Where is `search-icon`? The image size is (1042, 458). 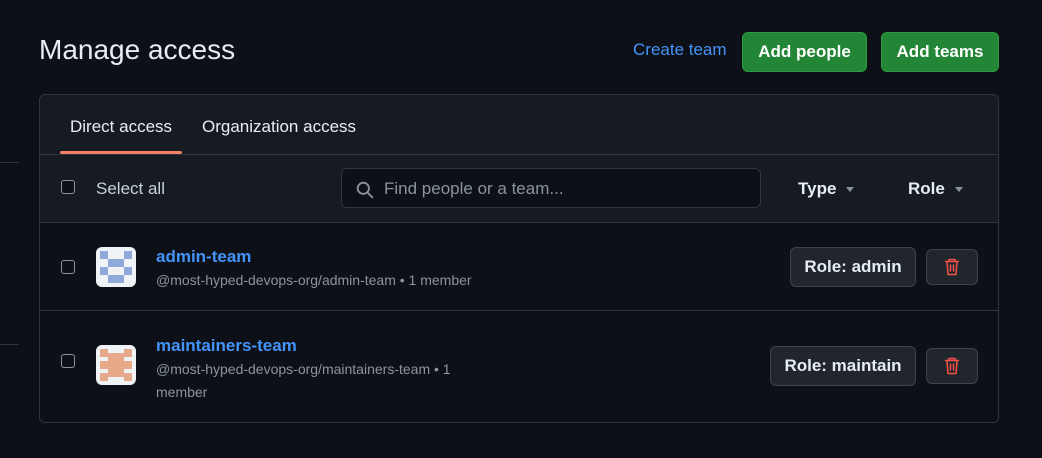
search-icon is located at coordinates (365, 190).